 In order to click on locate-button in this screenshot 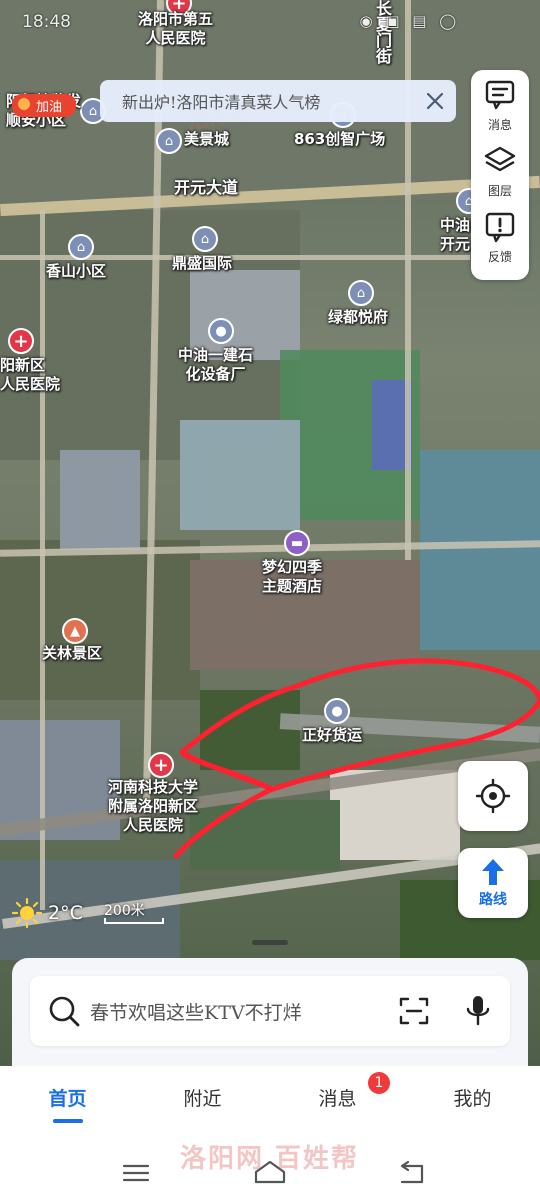, I will do `click(493, 796)`.